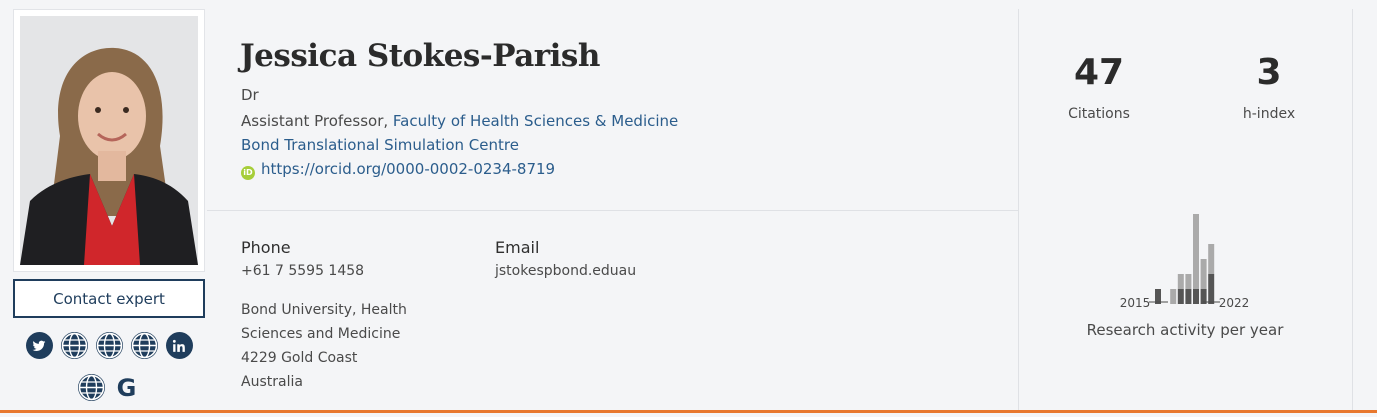 This screenshot has width=1377, height=417. I want to click on google-icon: G, so click(126, 387).